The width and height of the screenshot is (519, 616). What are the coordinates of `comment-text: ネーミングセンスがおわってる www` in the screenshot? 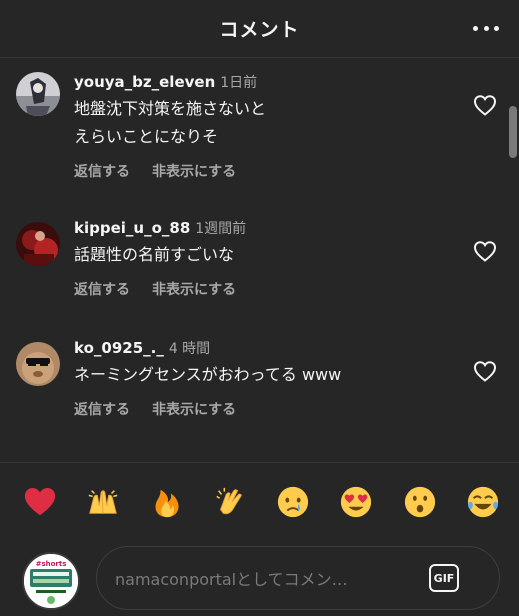 It's located at (208, 374).